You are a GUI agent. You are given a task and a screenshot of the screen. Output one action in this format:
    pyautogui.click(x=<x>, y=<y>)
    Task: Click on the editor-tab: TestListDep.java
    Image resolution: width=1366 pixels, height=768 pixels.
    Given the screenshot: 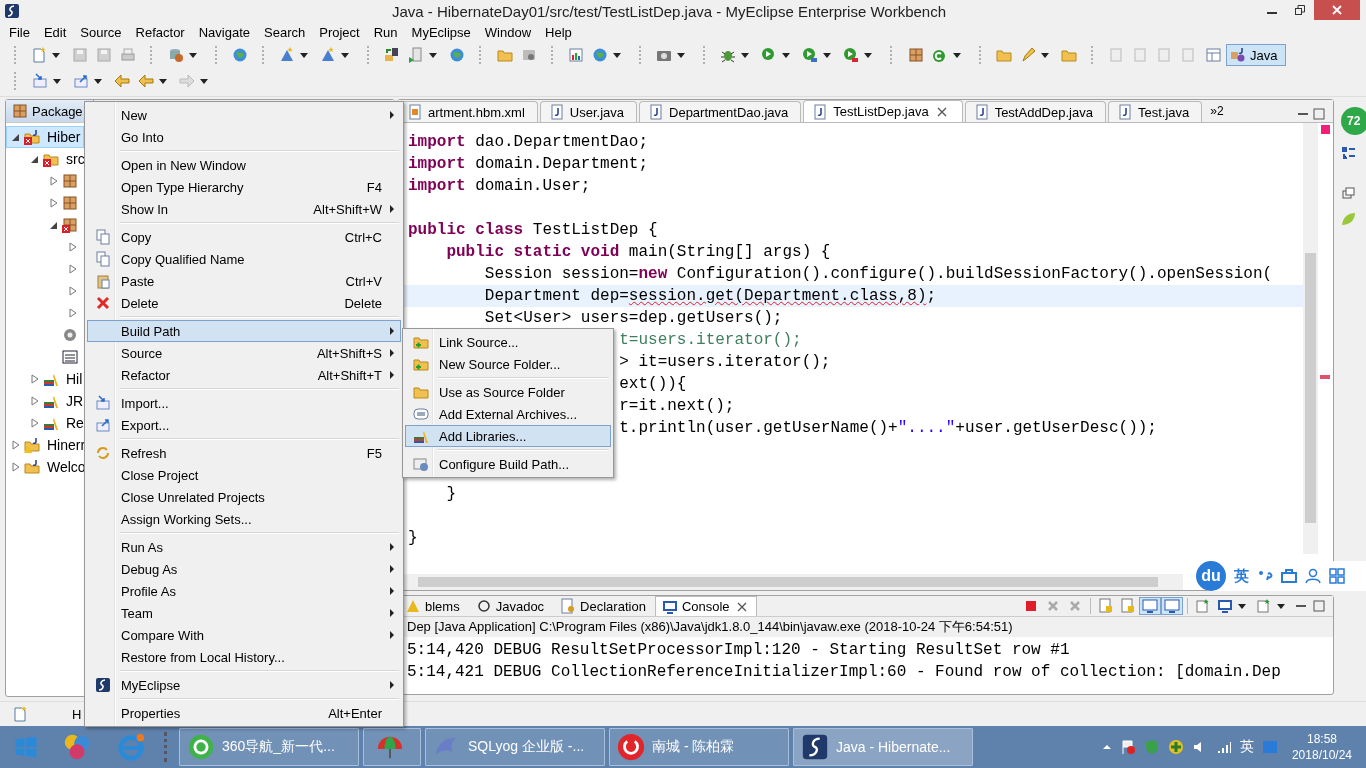 What is the action you would take?
    pyautogui.click(x=883, y=111)
    